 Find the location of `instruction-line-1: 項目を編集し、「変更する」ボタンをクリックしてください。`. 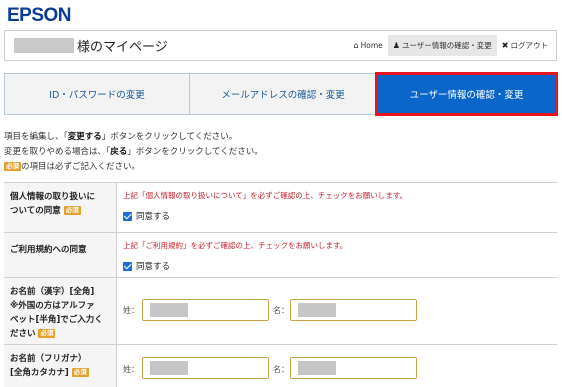

instruction-line-1: 項目を編集し、「変更する」ボタンをクリックしてください。 is located at coordinates (133, 137).